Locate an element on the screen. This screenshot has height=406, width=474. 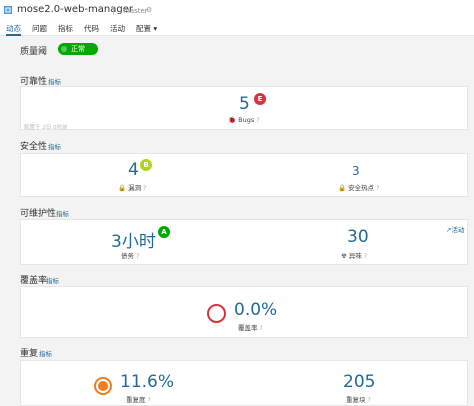
maintainability-measures-link: 指标 is located at coordinates (62, 213).